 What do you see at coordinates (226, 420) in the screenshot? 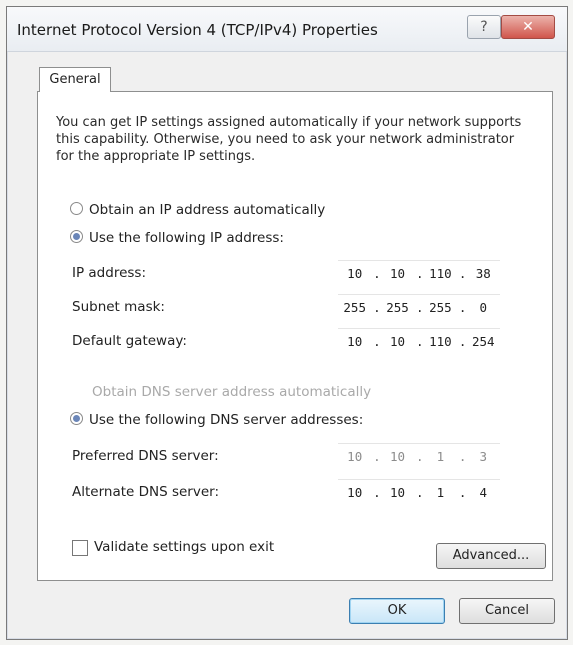
I see `dns-manual-label: Use the following DNS server addresses:` at bounding box center [226, 420].